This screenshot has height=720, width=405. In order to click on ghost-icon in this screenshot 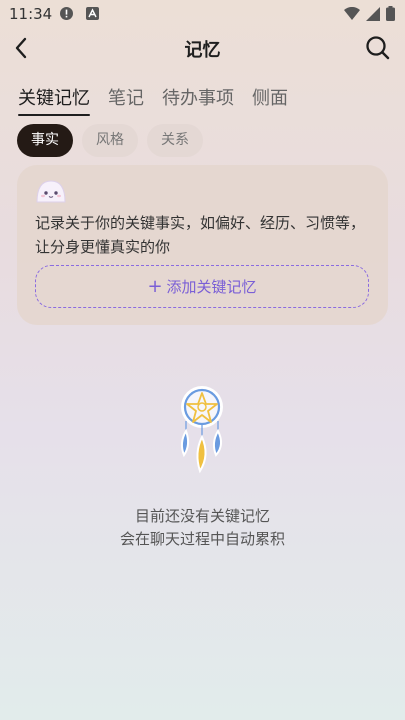, I will do `click(51, 191)`.